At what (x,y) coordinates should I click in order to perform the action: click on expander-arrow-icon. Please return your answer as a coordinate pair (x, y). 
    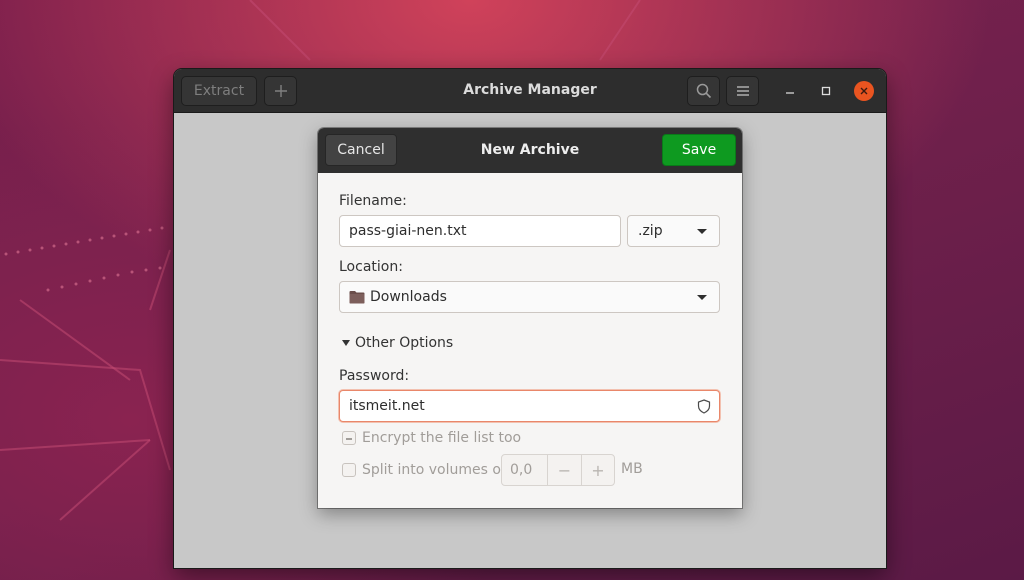
    Looking at the image, I should click on (346, 343).